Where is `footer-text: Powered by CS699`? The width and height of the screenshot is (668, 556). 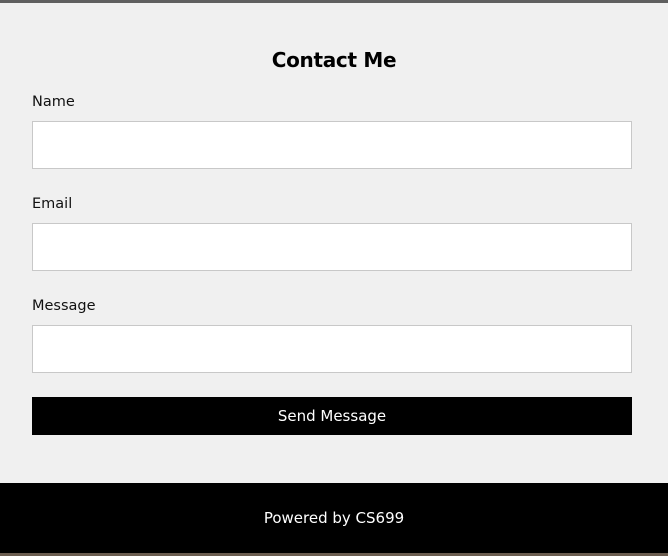 footer-text: Powered by CS699 is located at coordinates (334, 518).